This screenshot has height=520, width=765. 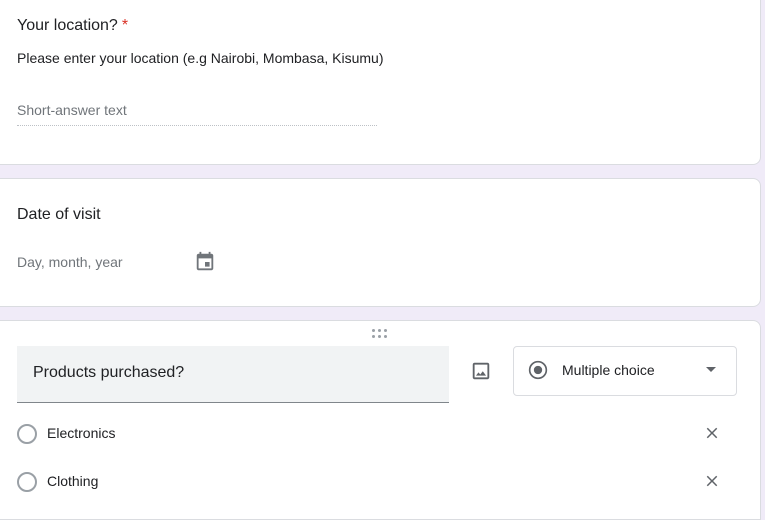 I want to click on question-type-select: Multiple choice, so click(x=625, y=371).